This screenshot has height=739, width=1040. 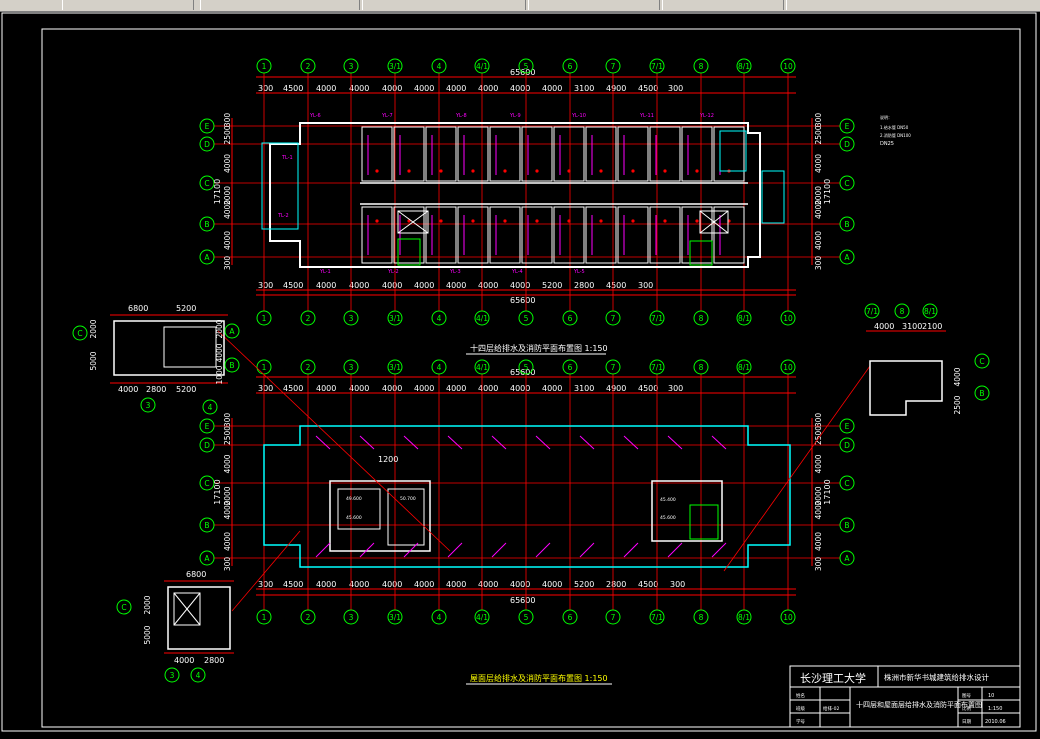 I want to click on dim-overall: 65600, so click(x=522, y=300).